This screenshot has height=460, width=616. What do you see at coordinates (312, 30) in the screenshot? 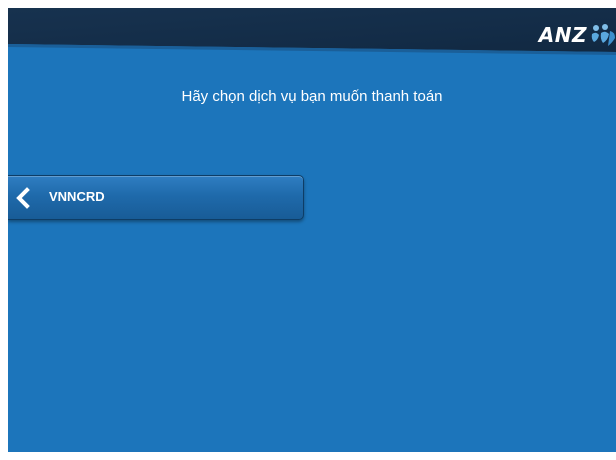
I see `header-bar` at bounding box center [312, 30].